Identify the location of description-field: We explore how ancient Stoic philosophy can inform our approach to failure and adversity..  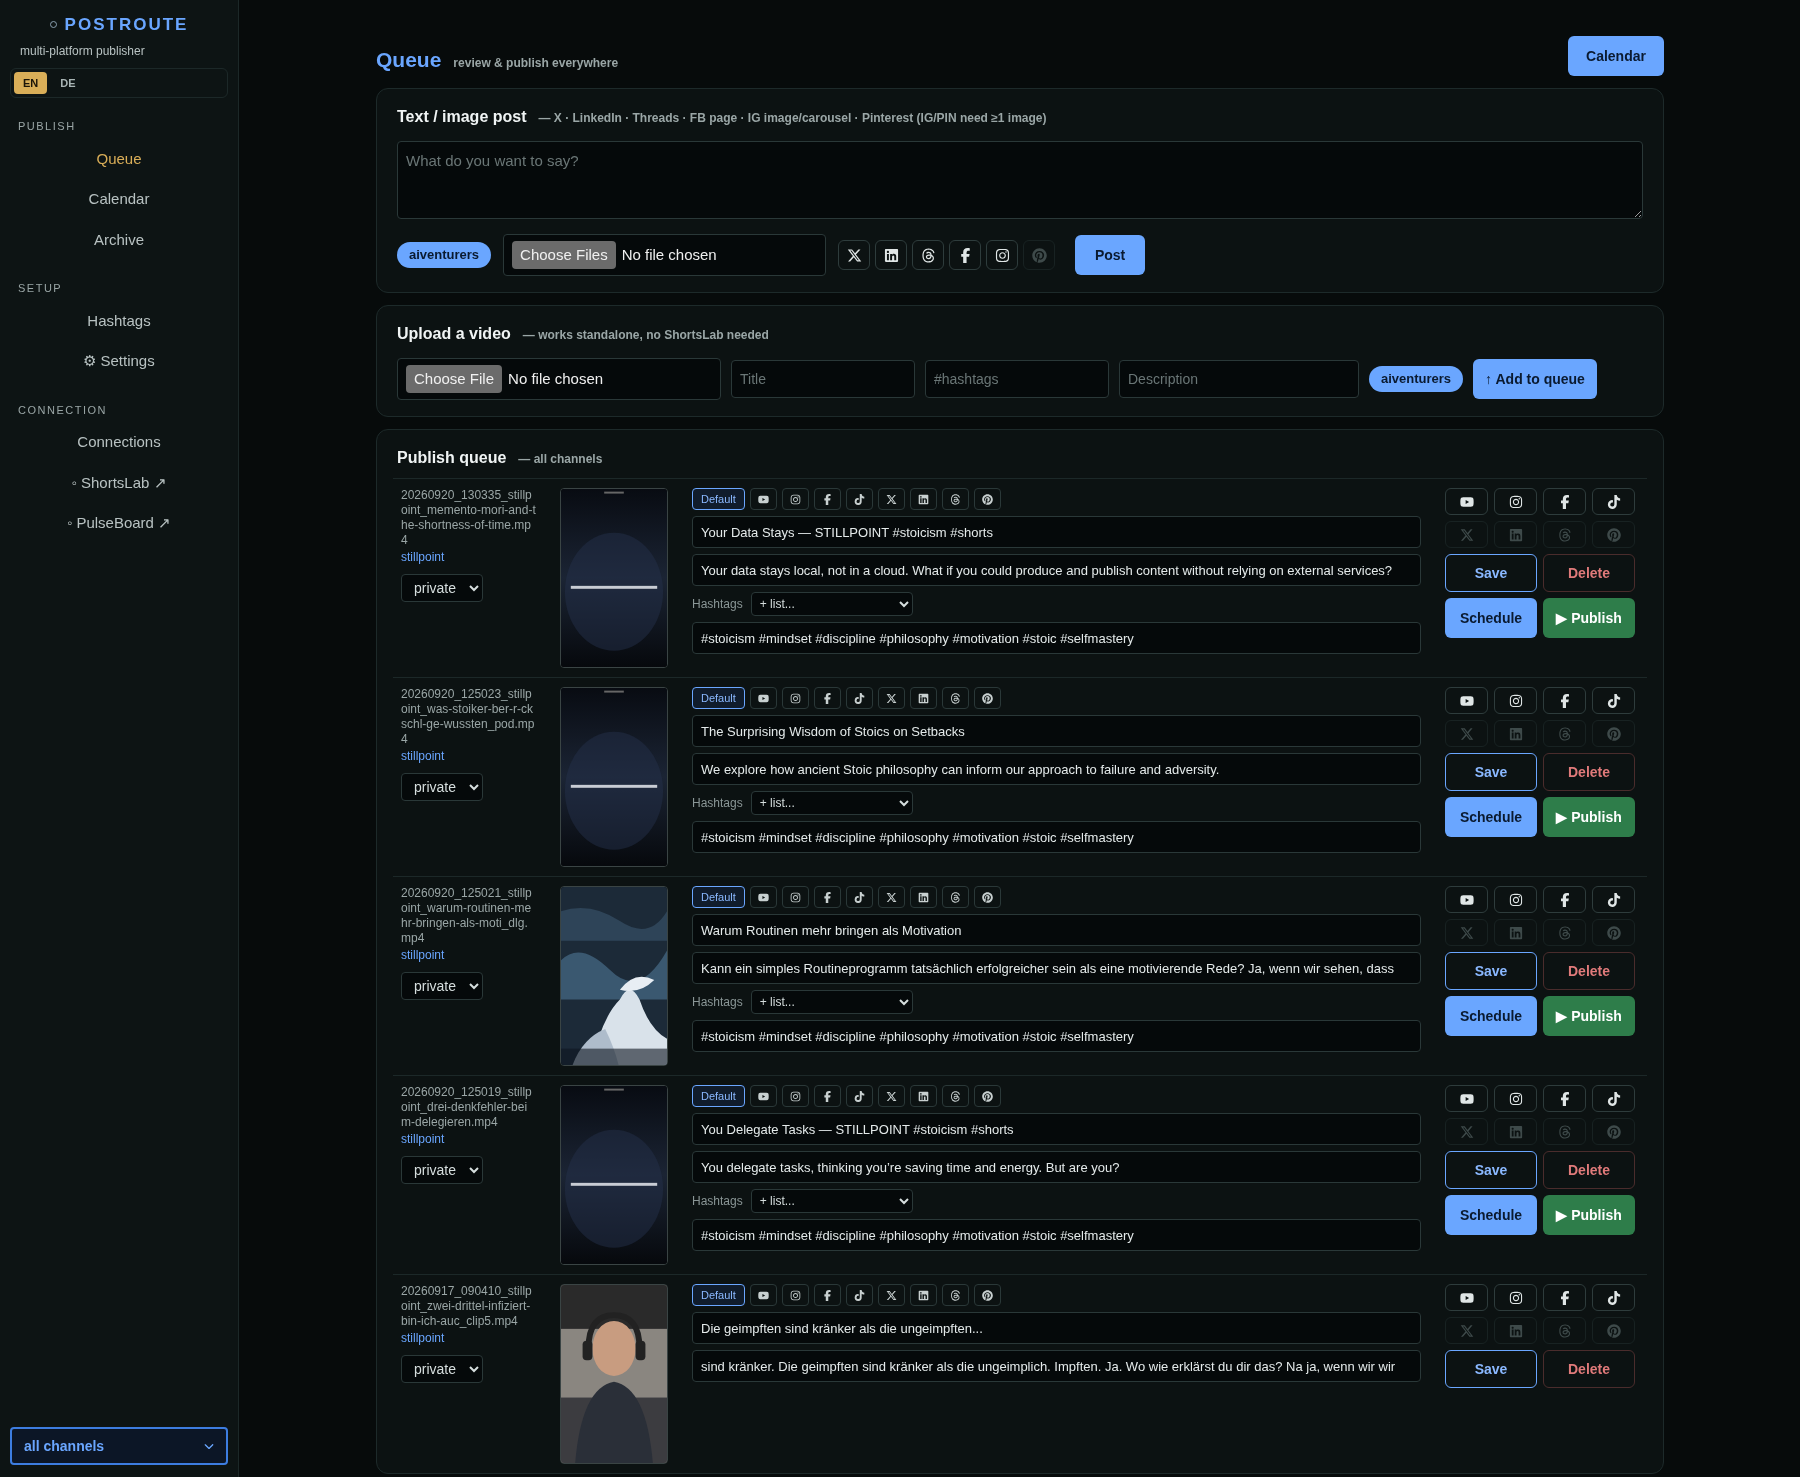
(1056, 769).